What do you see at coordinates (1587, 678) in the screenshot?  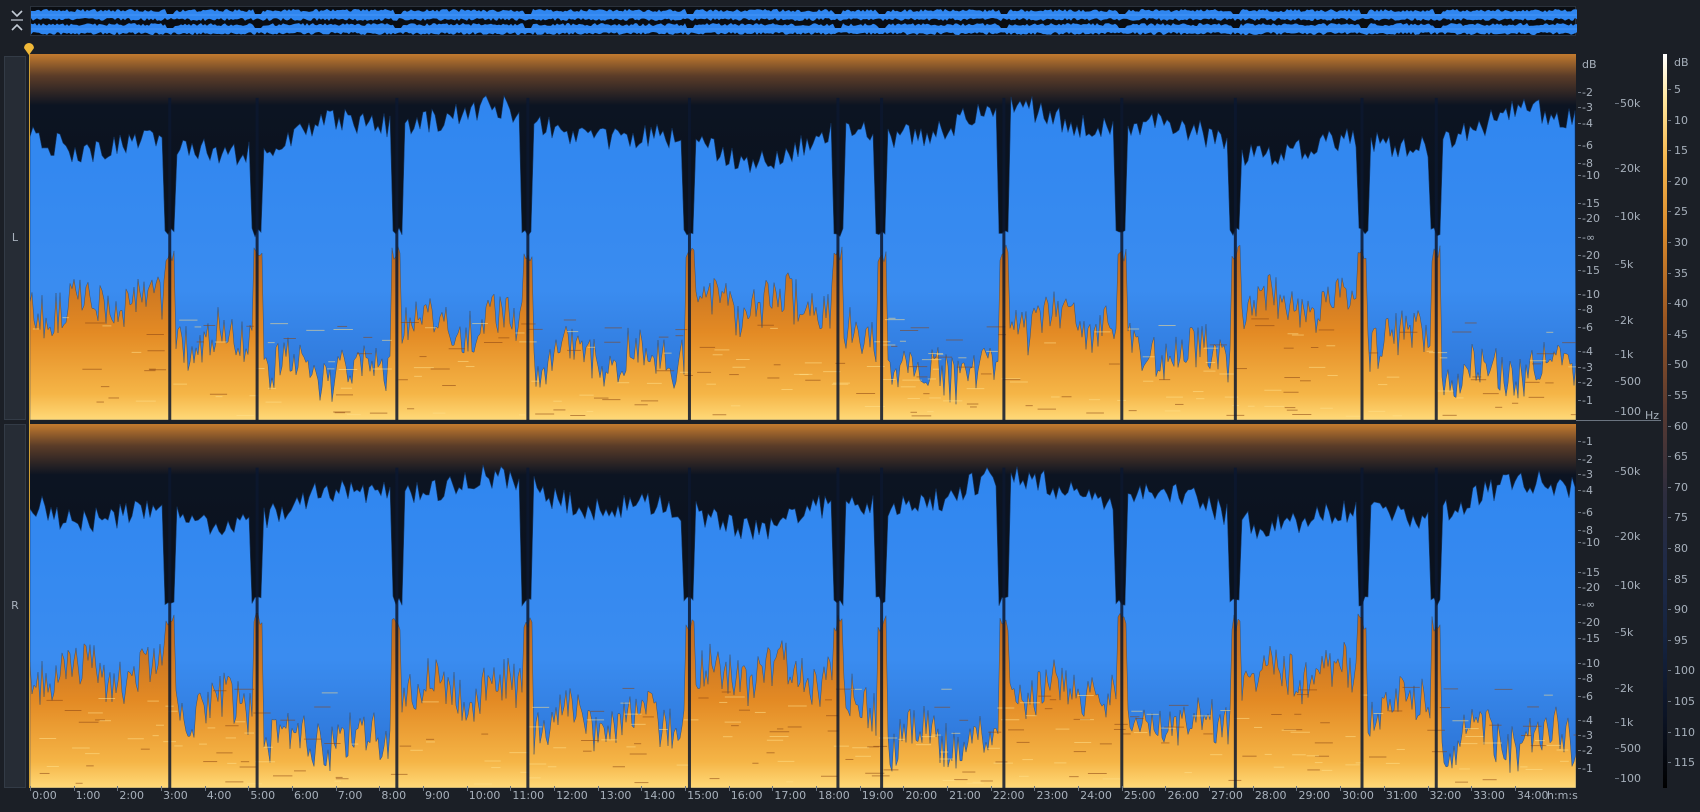 I see `amp-label: -8` at bounding box center [1587, 678].